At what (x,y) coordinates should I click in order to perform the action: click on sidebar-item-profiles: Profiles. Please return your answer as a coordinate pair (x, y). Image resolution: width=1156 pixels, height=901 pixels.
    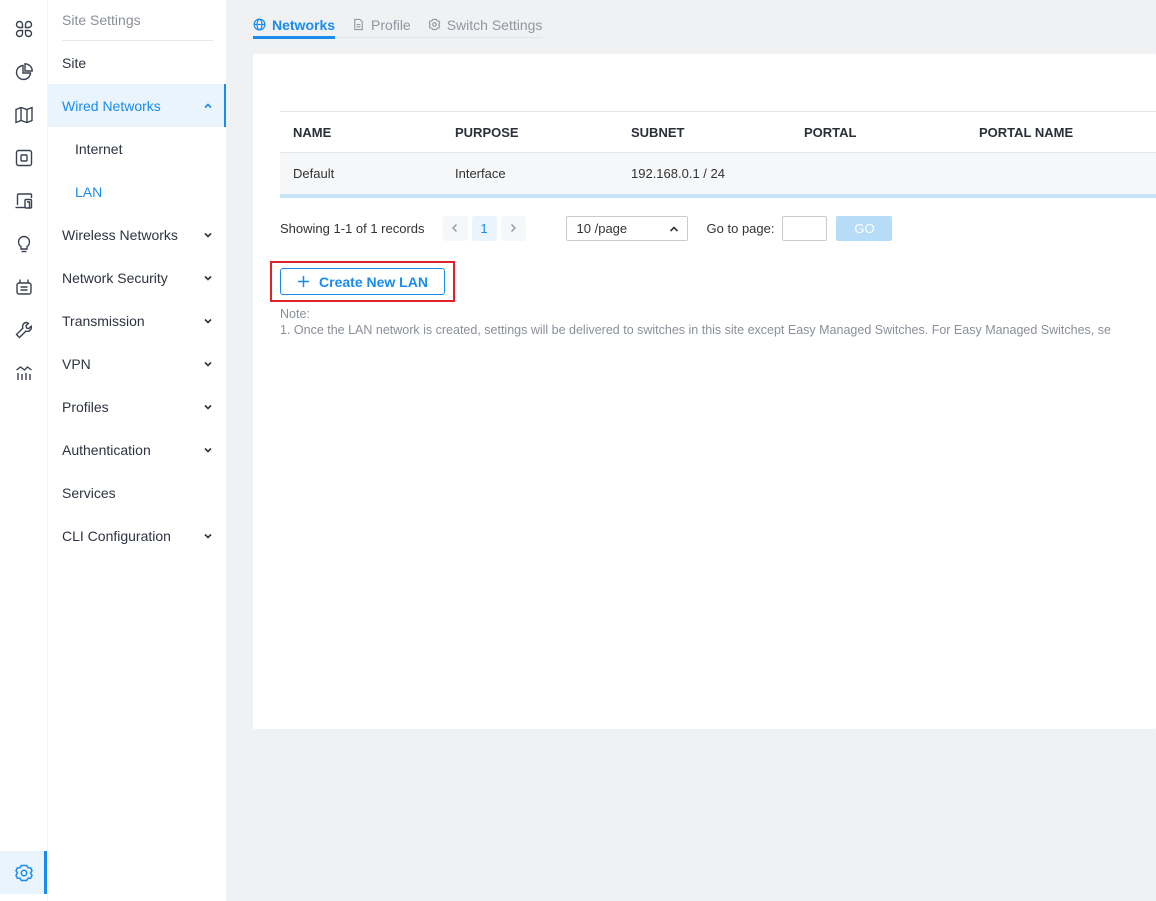
    Looking at the image, I should click on (137, 406).